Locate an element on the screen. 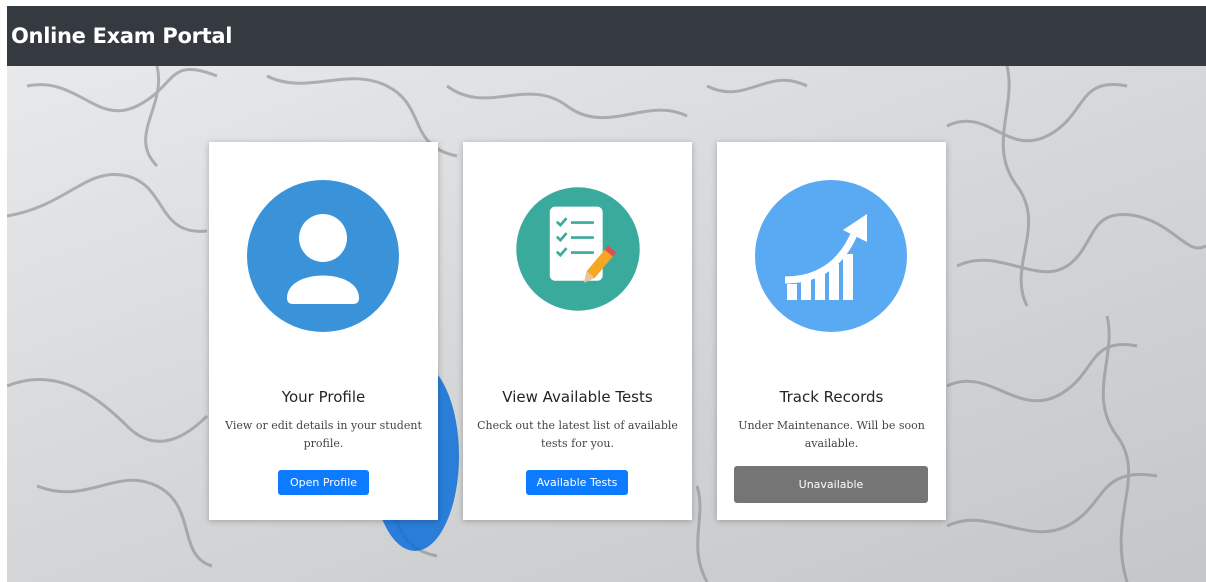  available-tests-button: Available Tests is located at coordinates (577, 482).